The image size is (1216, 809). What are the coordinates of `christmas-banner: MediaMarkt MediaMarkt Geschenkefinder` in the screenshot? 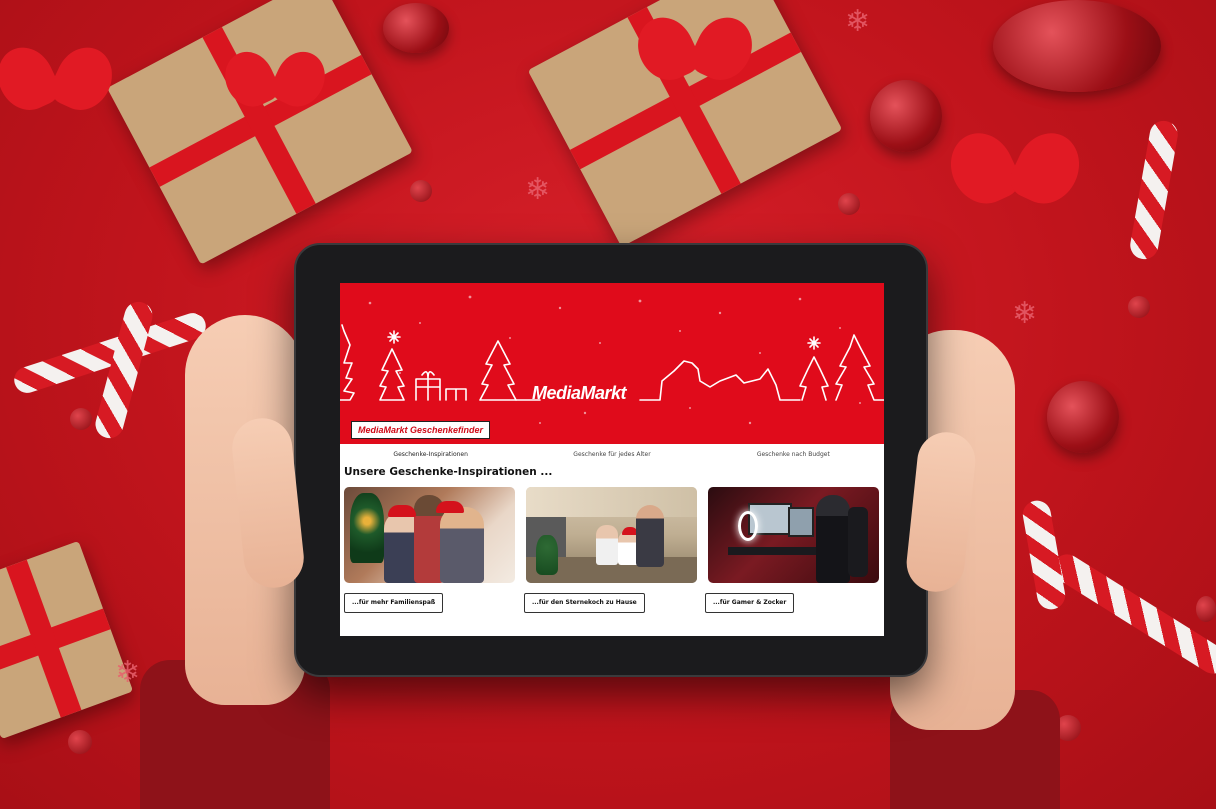 It's located at (612, 363).